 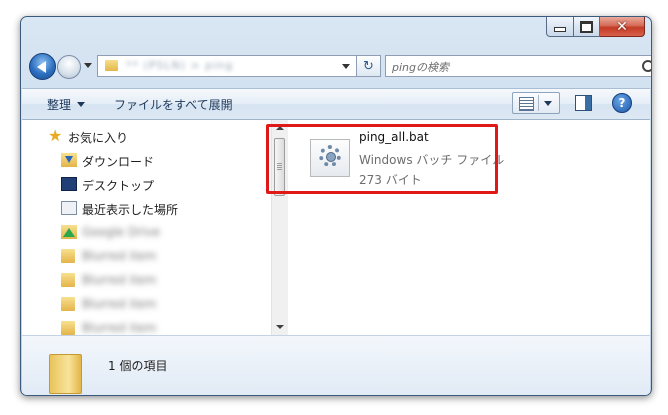 What do you see at coordinates (69, 160) in the screenshot?
I see `download-folder-icon` at bounding box center [69, 160].